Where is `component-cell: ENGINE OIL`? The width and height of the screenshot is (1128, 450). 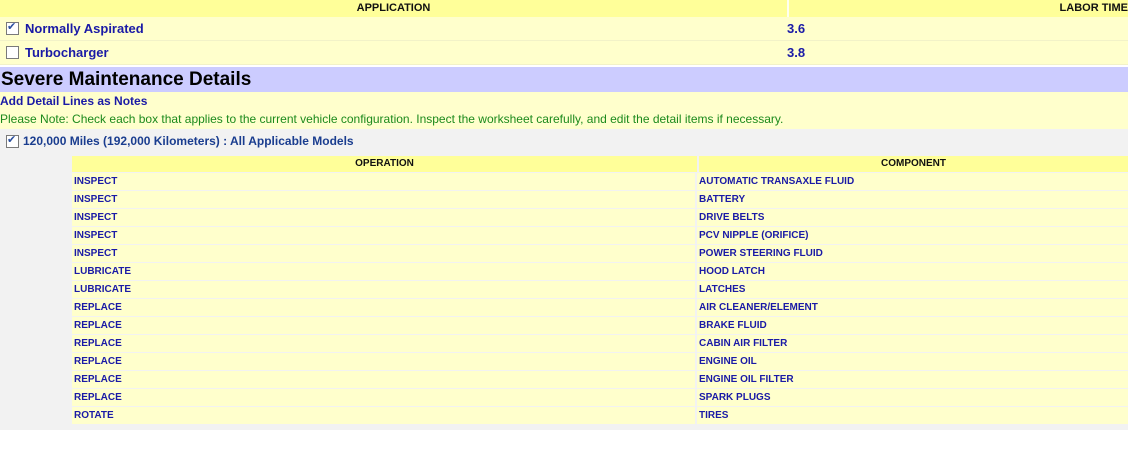
component-cell: ENGINE OIL is located at coordinates (912, 361).